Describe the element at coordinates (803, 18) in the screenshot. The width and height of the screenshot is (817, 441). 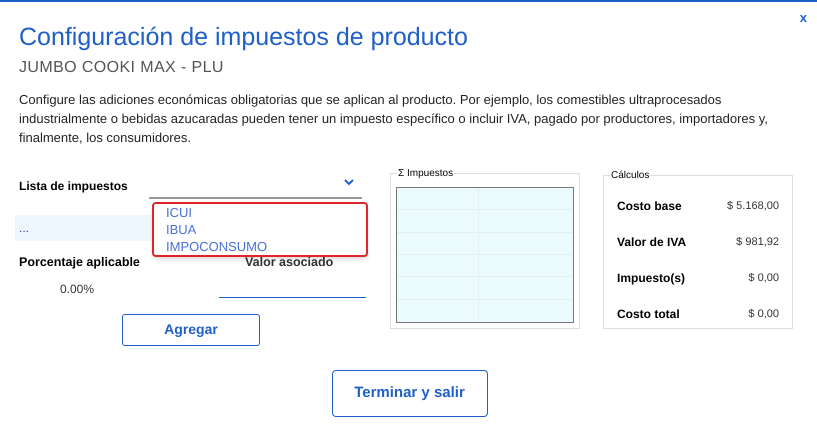
I see `close-button: x` at that location.